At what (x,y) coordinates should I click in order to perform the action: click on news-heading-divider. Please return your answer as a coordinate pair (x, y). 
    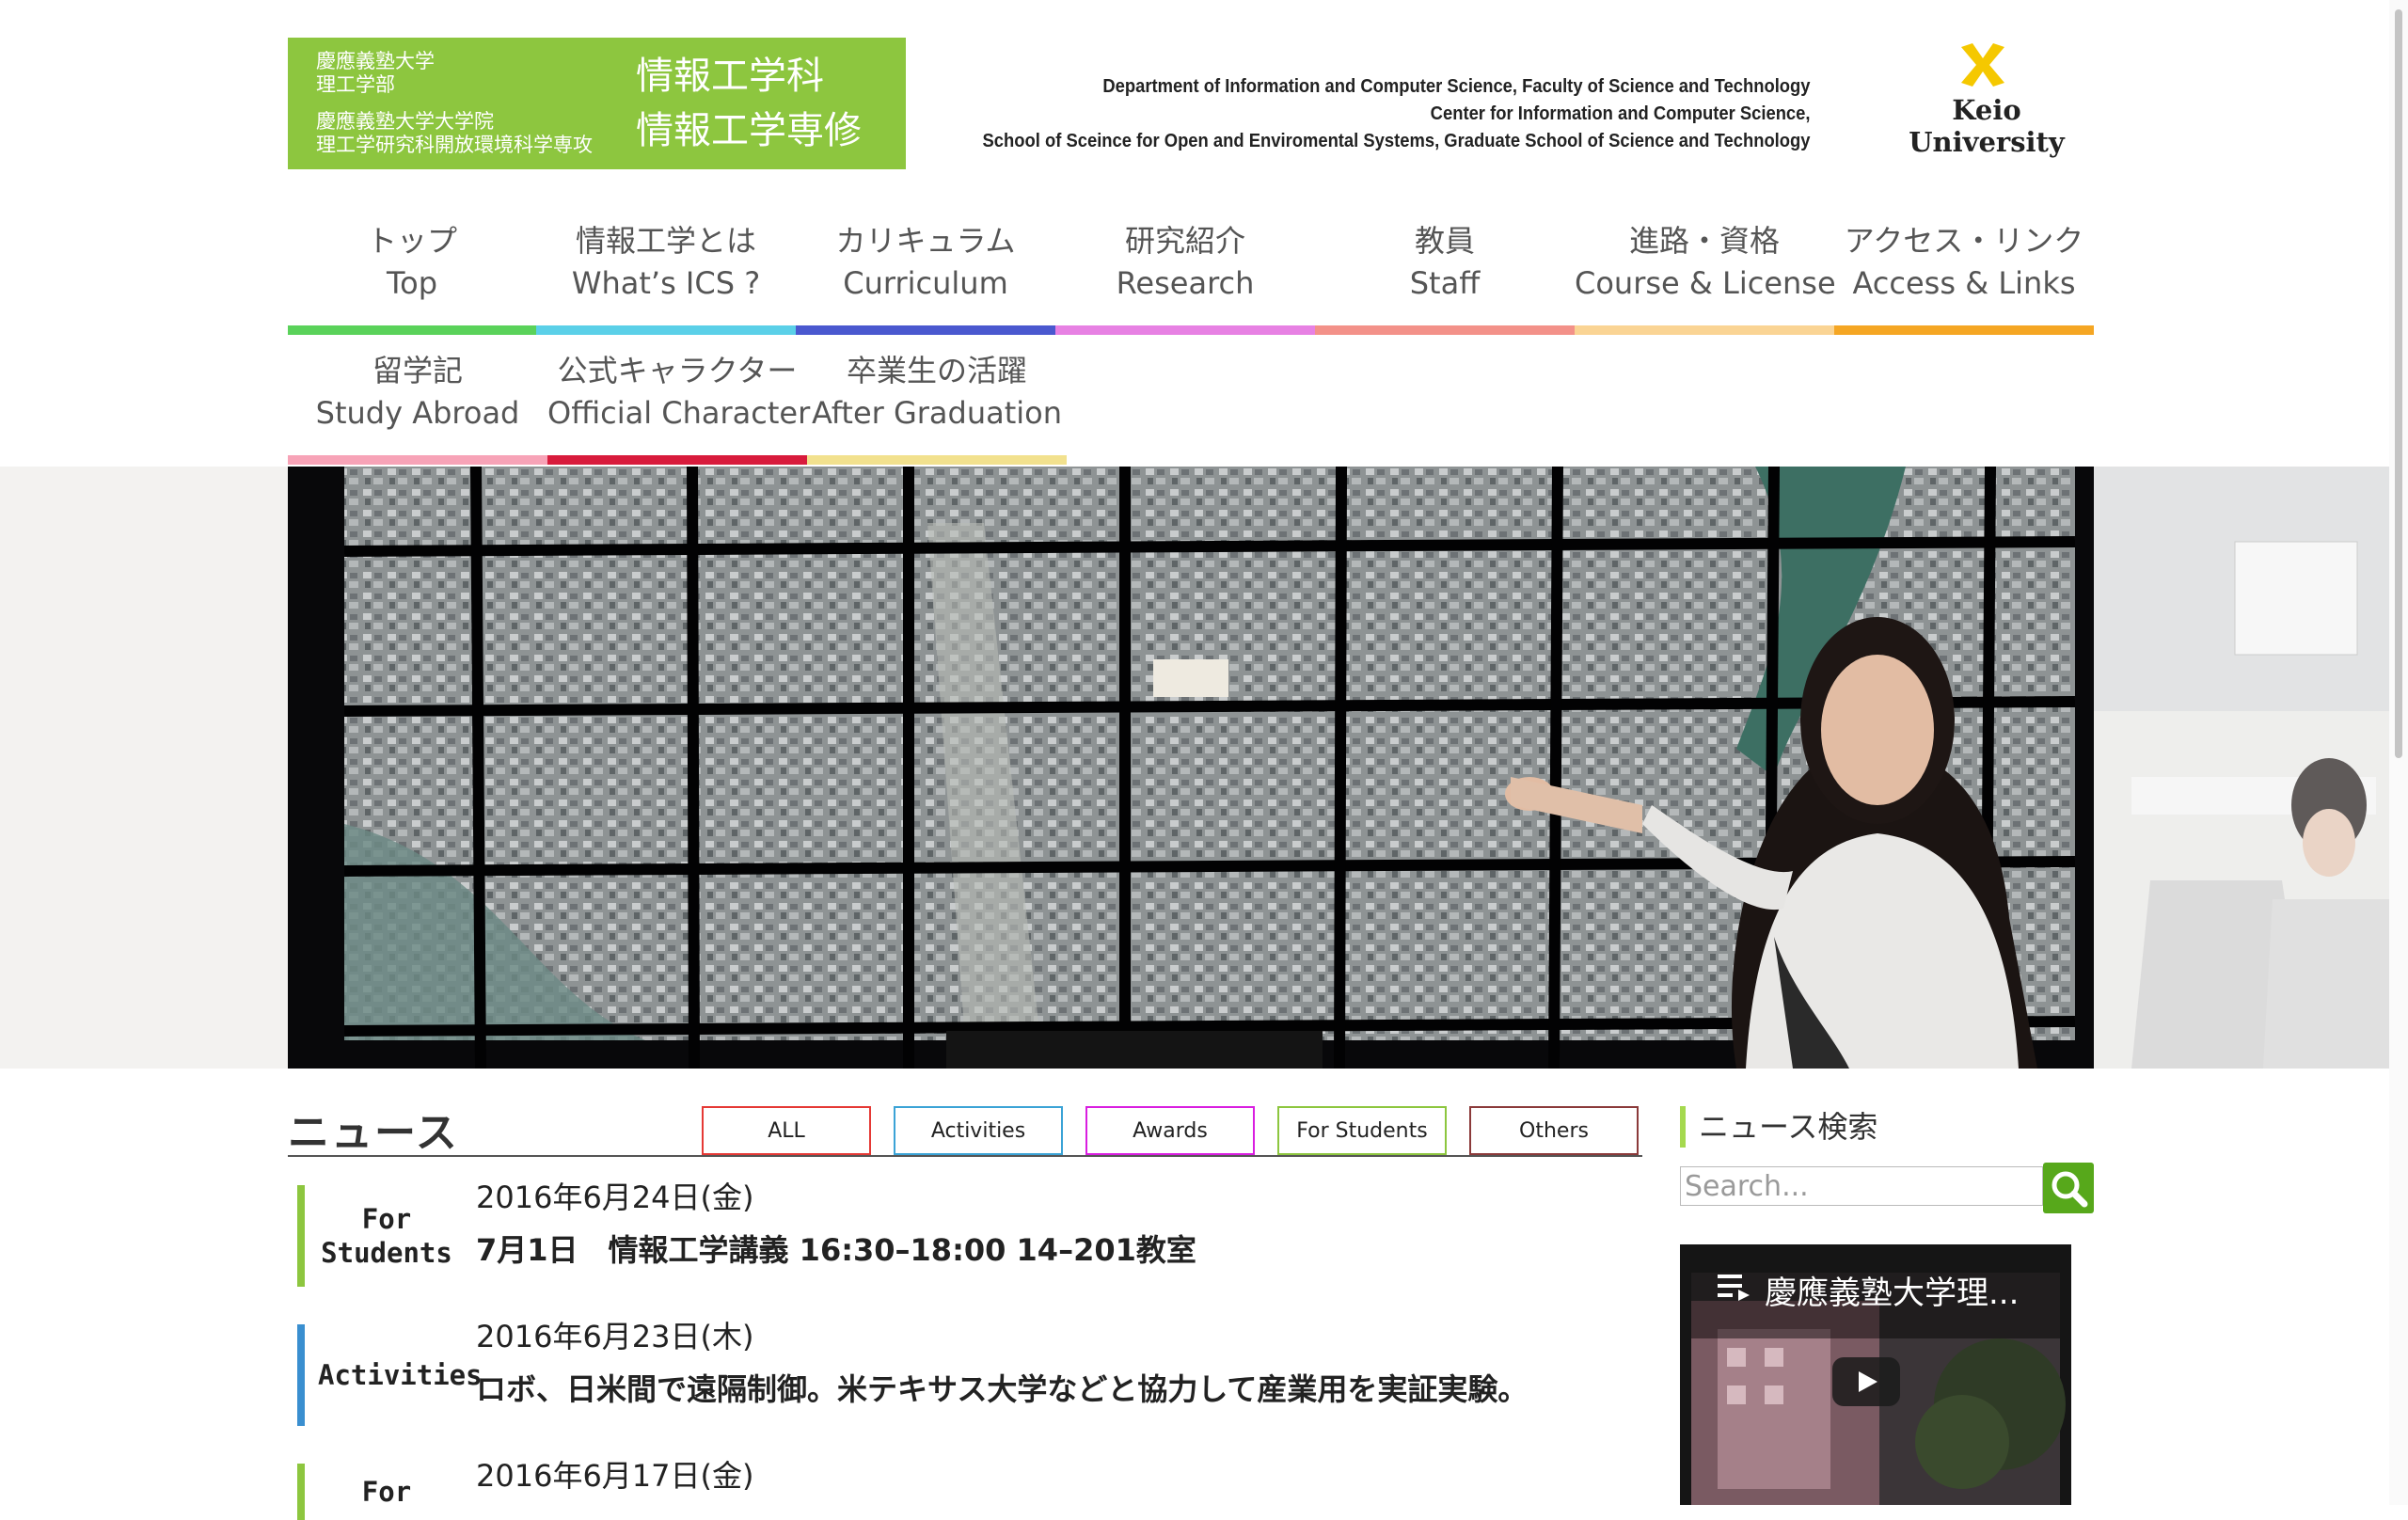
    Looking at the image, I should click on (965, 1156).